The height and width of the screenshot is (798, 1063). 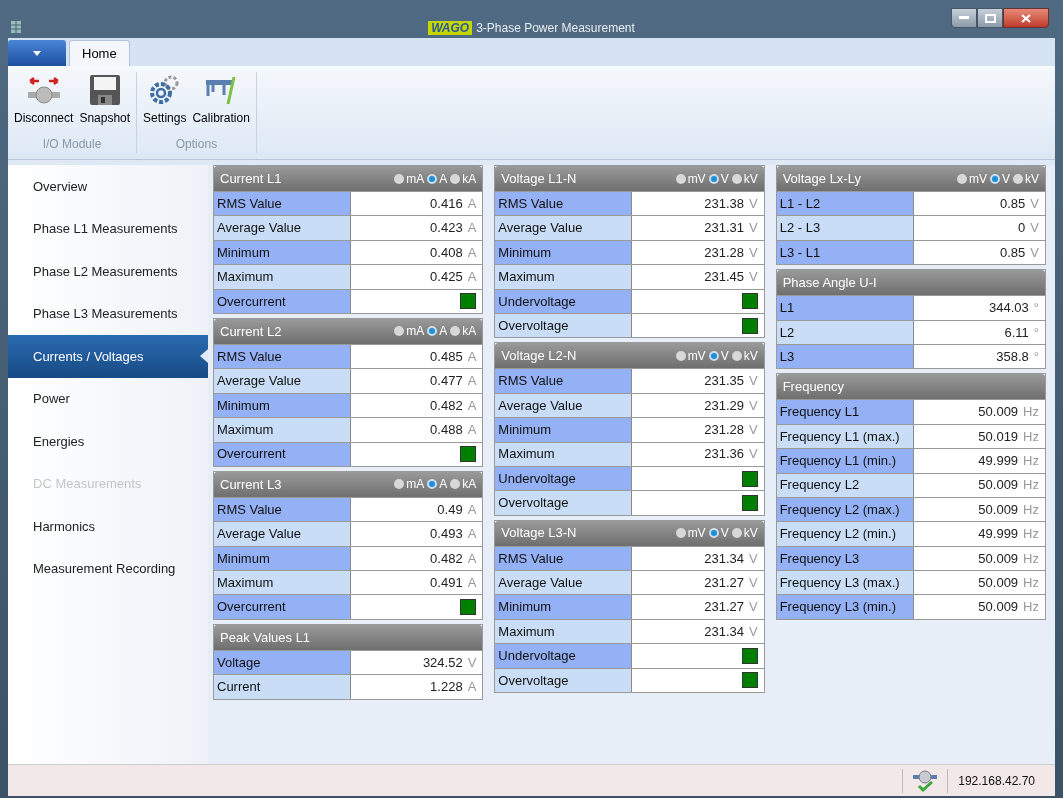 What do you see at coordinates (108, 313) in the screenshot?
I see `sidebar-item: Phase L3 Measurements` at bounding box center [108, 313].